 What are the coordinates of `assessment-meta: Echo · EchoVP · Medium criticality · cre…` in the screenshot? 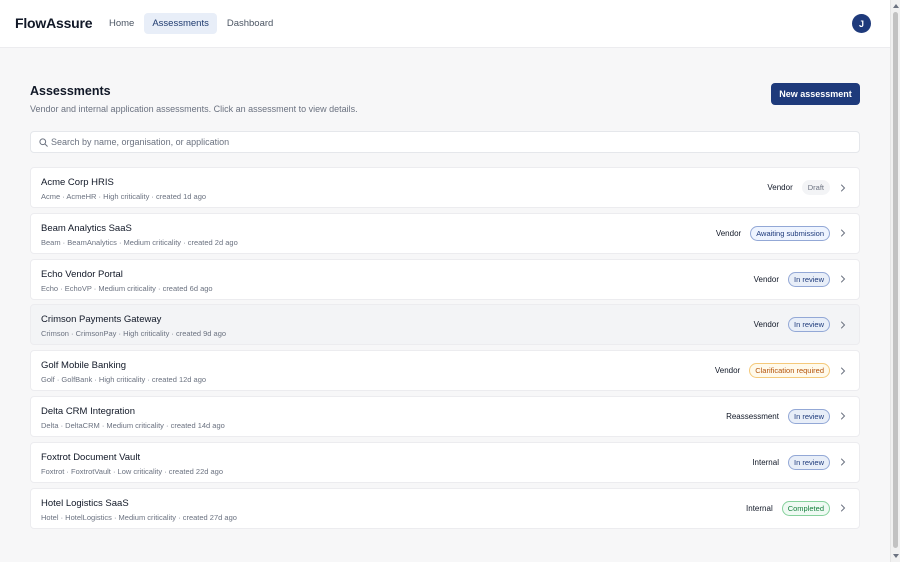 It's located at (127, 288).